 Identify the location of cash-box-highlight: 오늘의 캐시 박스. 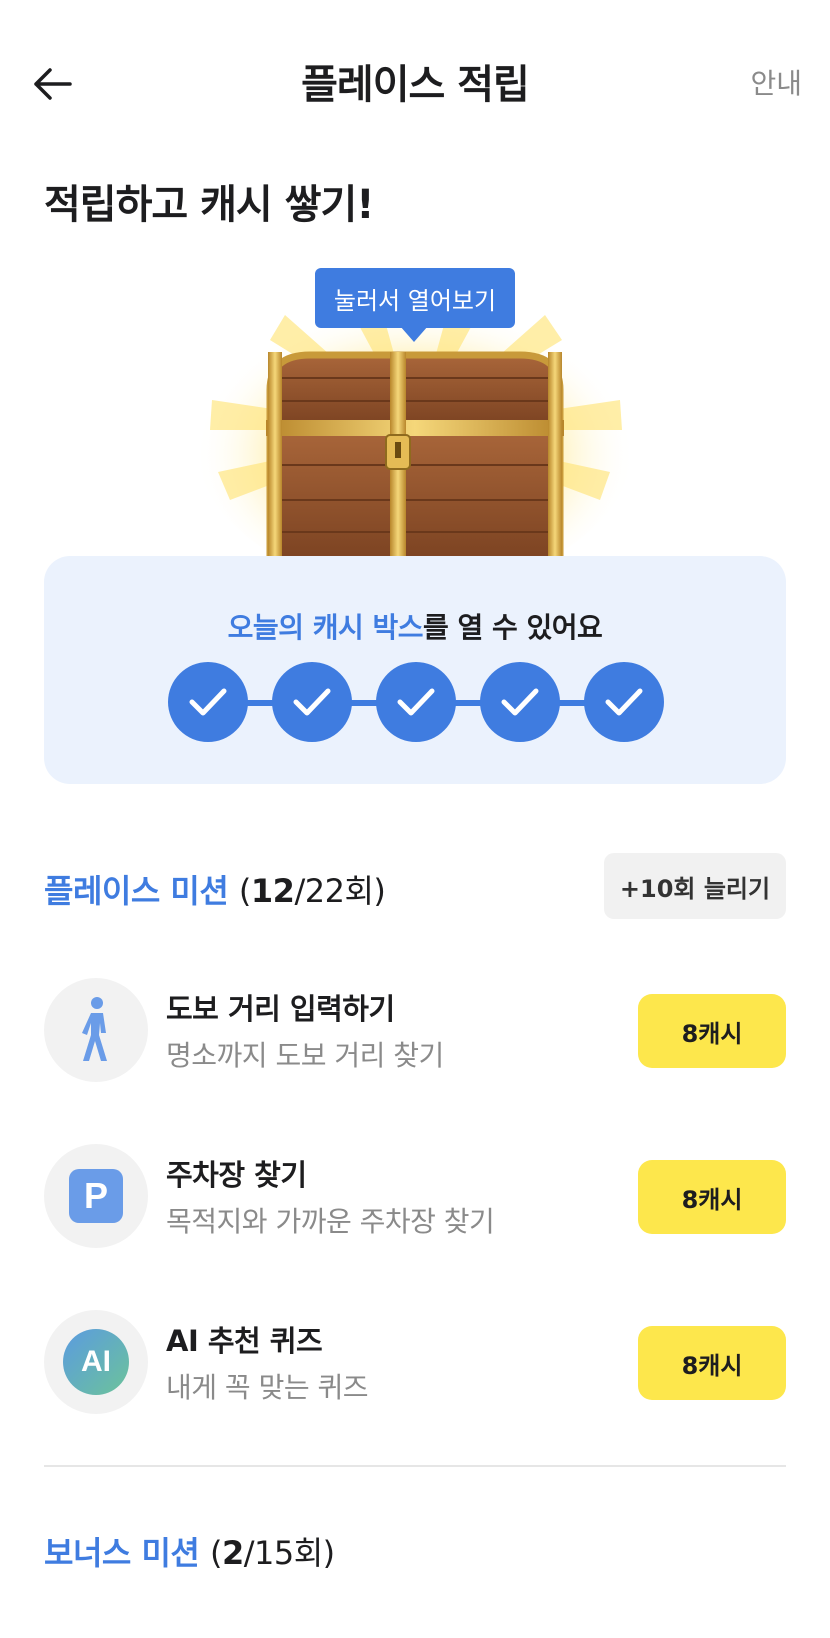
(325, 627).